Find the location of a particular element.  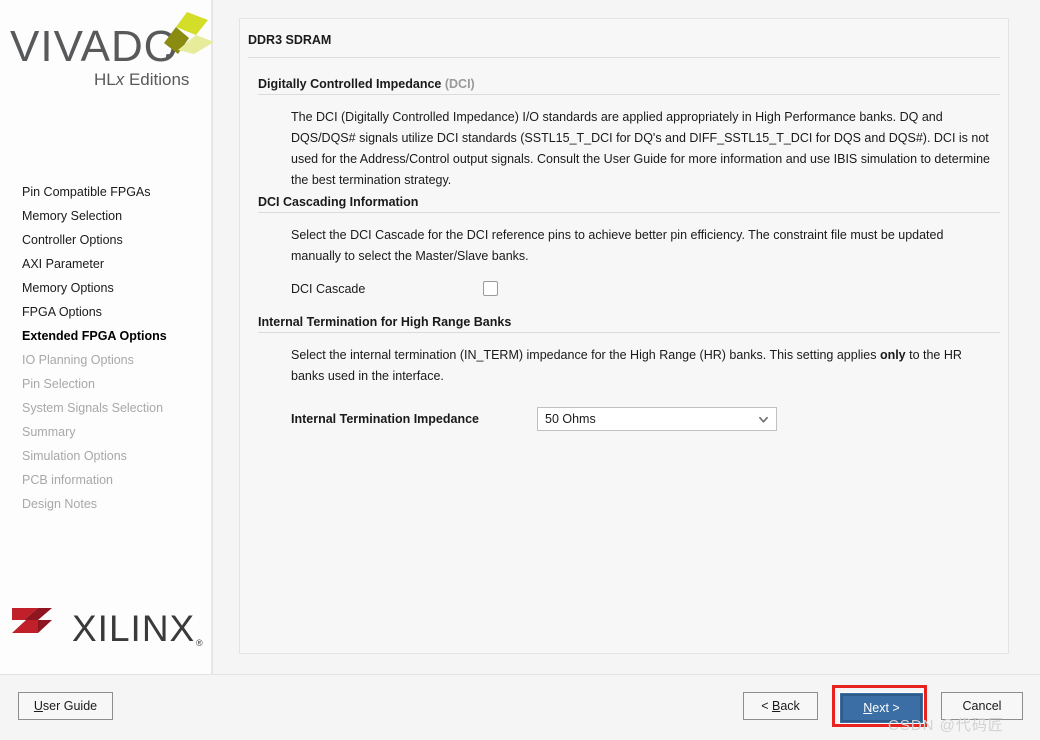

chevron-down-icon is located at coordinates (763, 419).